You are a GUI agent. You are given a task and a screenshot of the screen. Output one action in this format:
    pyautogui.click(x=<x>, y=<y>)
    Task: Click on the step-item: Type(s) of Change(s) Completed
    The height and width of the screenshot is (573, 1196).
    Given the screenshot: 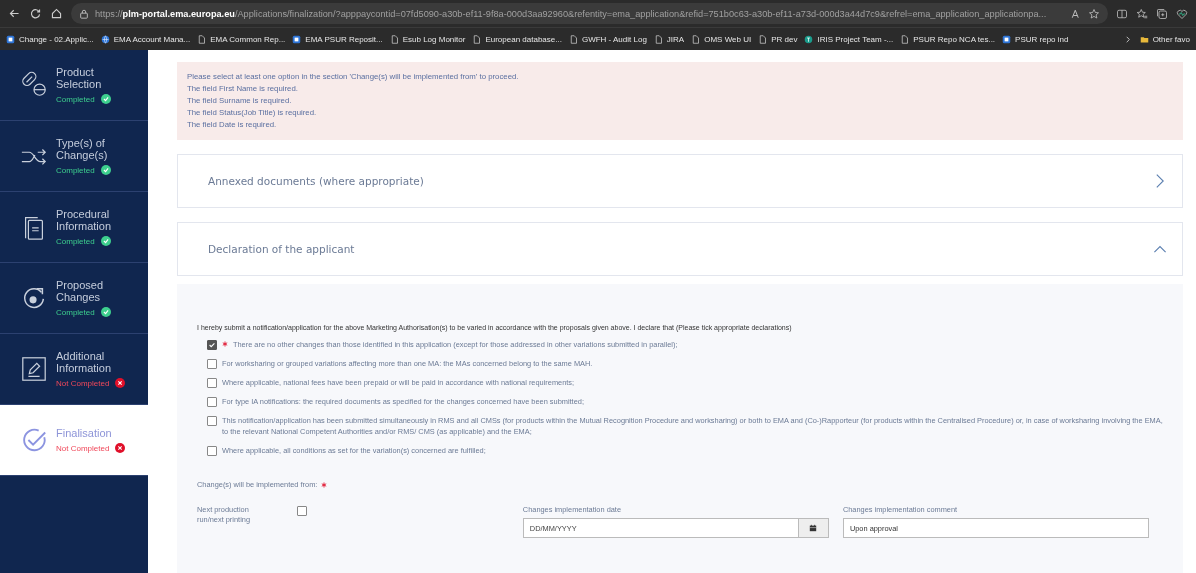 What is the action you would take?
    pyautogui.click(x=74, y=156)
    